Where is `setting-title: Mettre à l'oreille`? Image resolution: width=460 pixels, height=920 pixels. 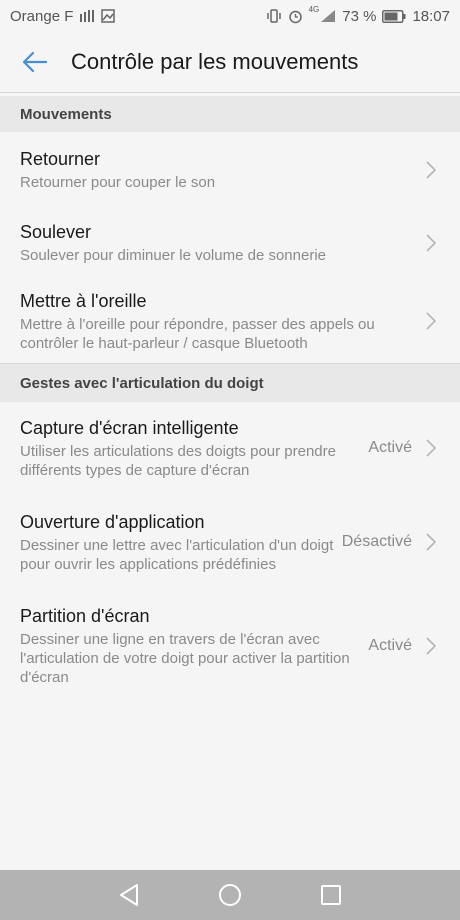
setting-title: Mettre à l'oreille is located at coordinates (83, 300).